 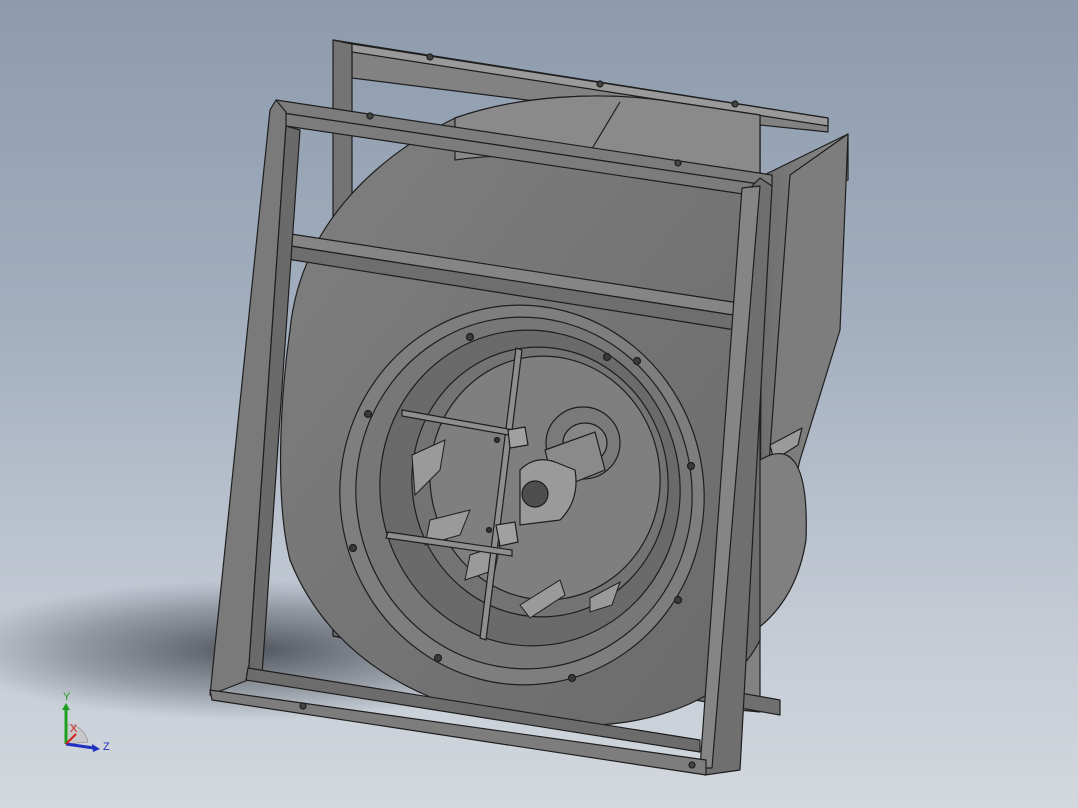 What do you see at coordinates (67, 697) in the screenshot?
I see `y-axis-label: Y` at bounding box center [67, 697].